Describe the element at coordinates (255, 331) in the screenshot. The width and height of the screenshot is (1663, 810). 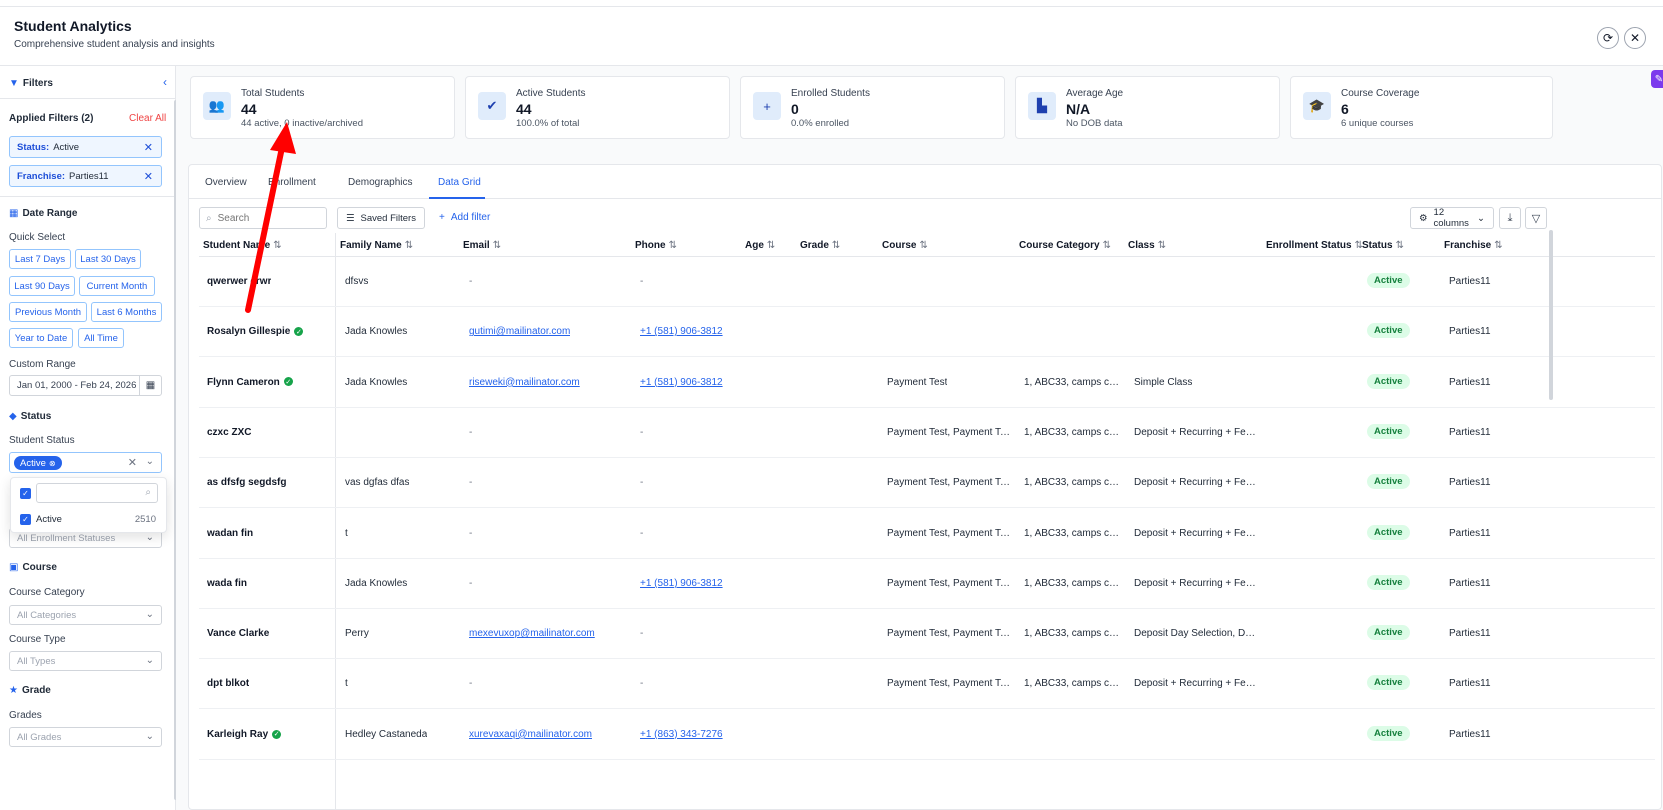
I see `student-name-cell: Rosalyn Gillespie ✓` at that location.